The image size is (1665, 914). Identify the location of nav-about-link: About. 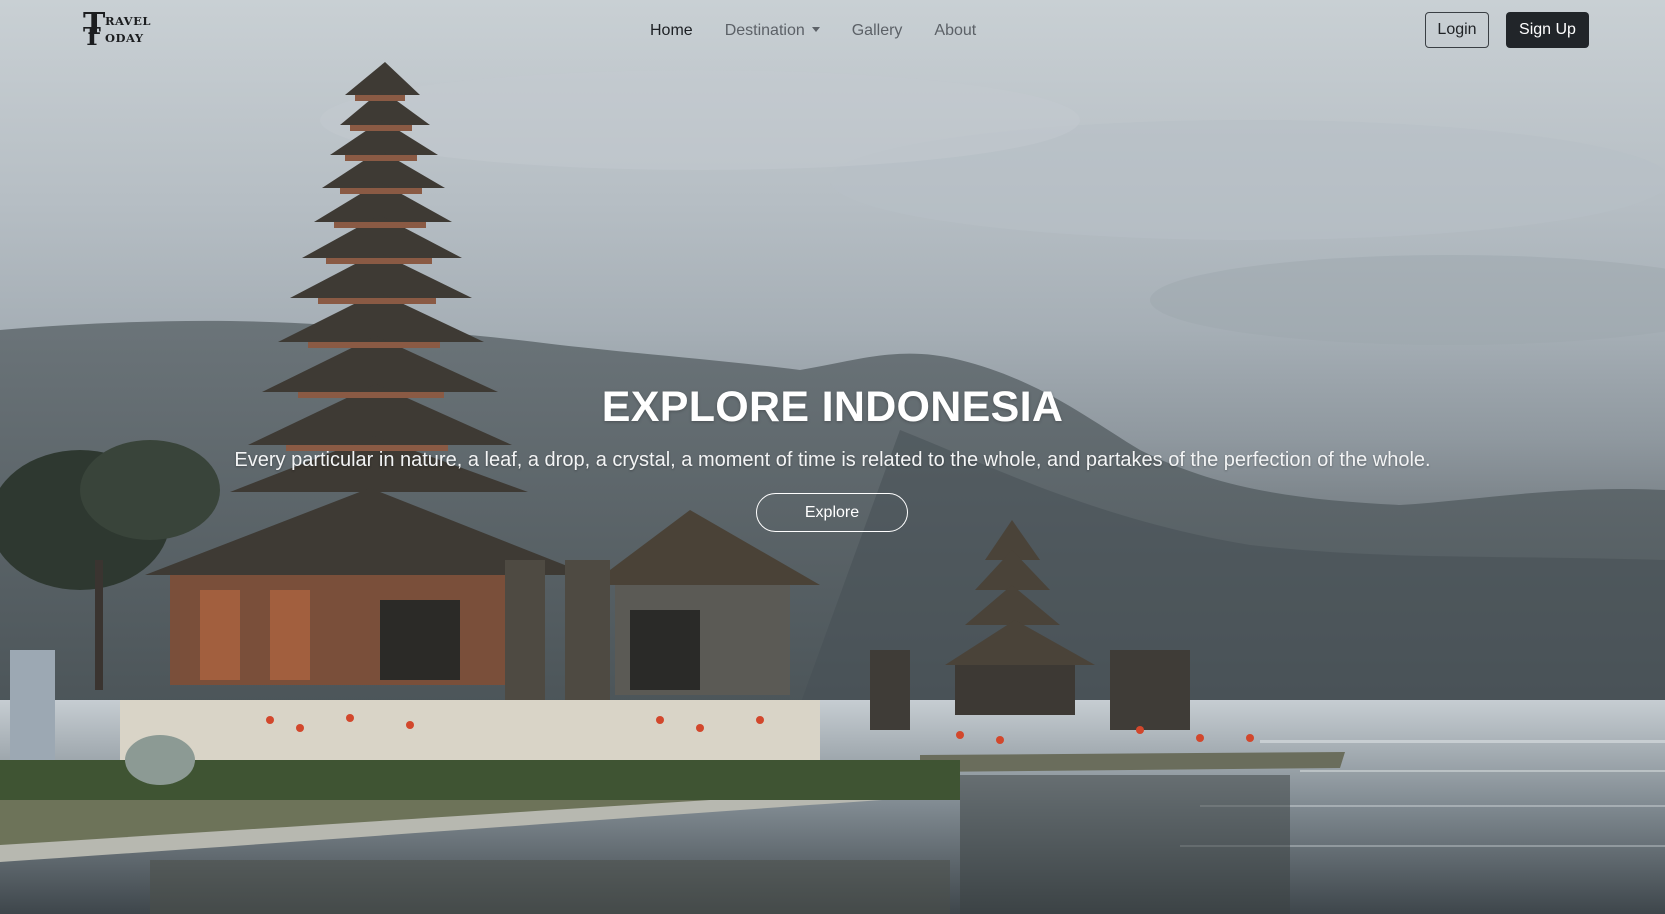
(955, 31).